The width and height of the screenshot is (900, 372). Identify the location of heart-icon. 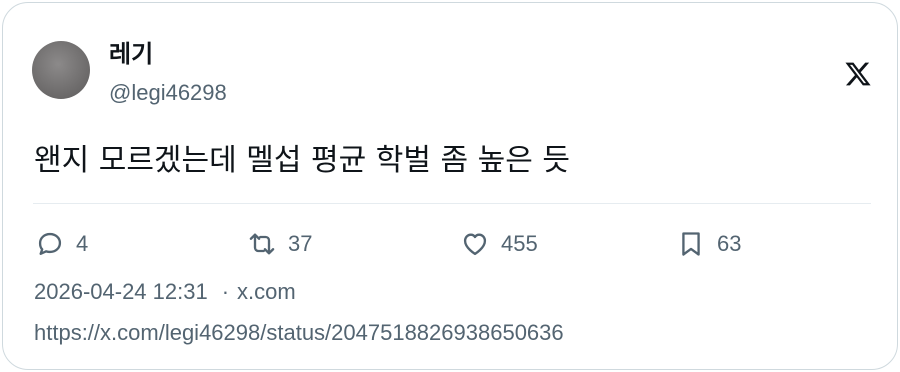
(475, 244).